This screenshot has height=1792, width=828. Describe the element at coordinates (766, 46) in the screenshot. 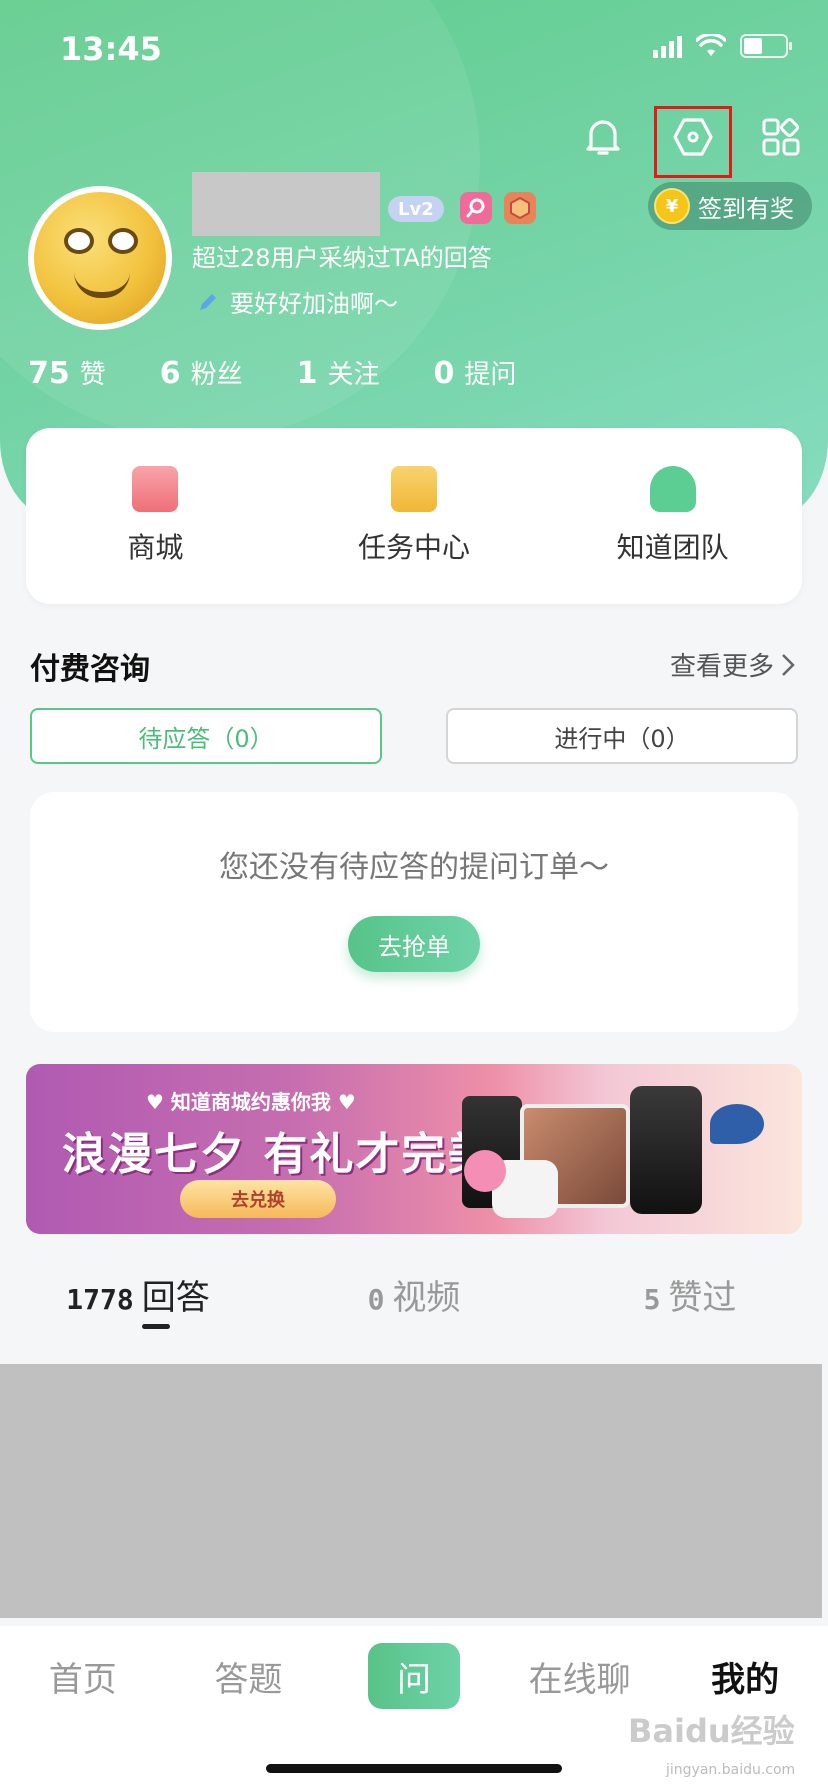

I see `battery-icon` at that location.